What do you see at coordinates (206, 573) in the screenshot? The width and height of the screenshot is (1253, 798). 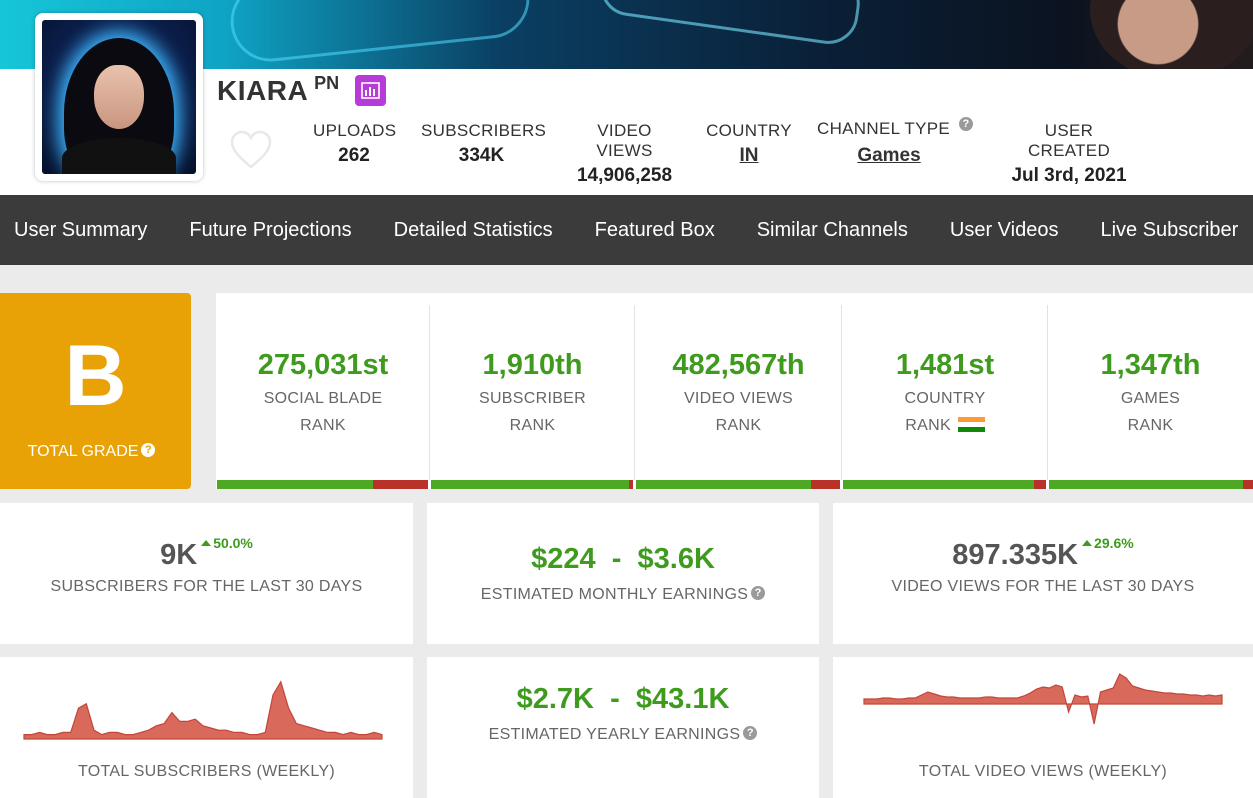 I see `subs-30-days-card: 9K 50.0% SUBSCRIBERS FOR THE LAST 30 DAYS` at bounding box center [206, 573].